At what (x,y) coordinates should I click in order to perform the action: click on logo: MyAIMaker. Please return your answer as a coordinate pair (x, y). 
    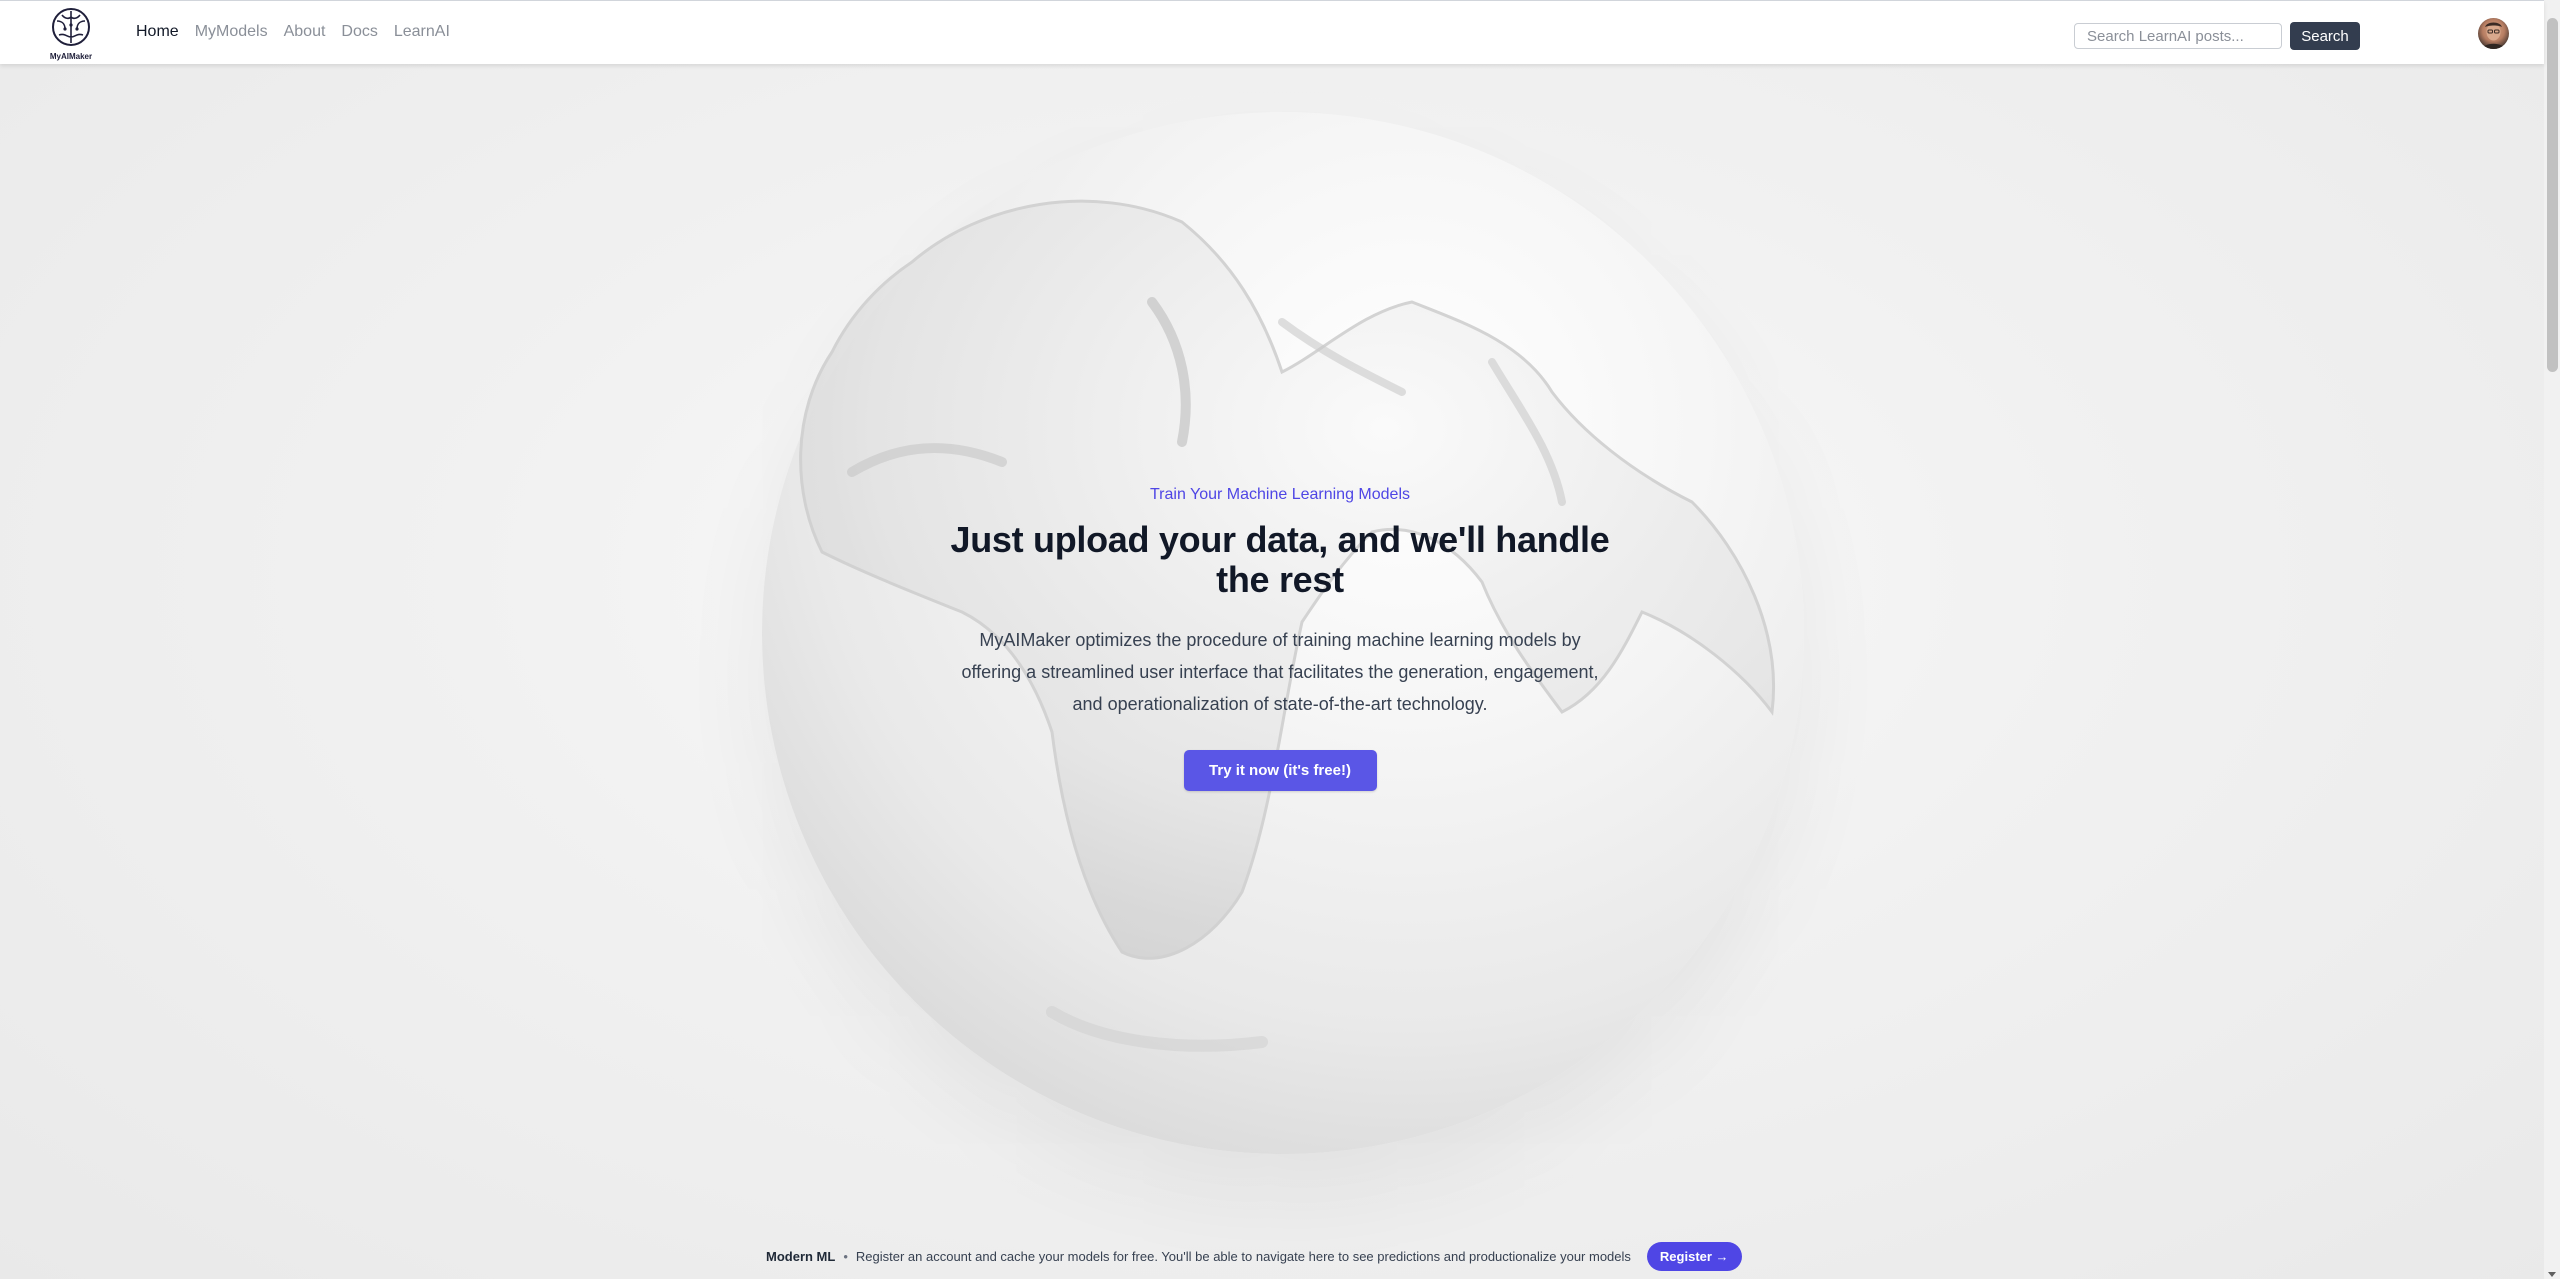
    Looking at the image, I should click on (71, 34).